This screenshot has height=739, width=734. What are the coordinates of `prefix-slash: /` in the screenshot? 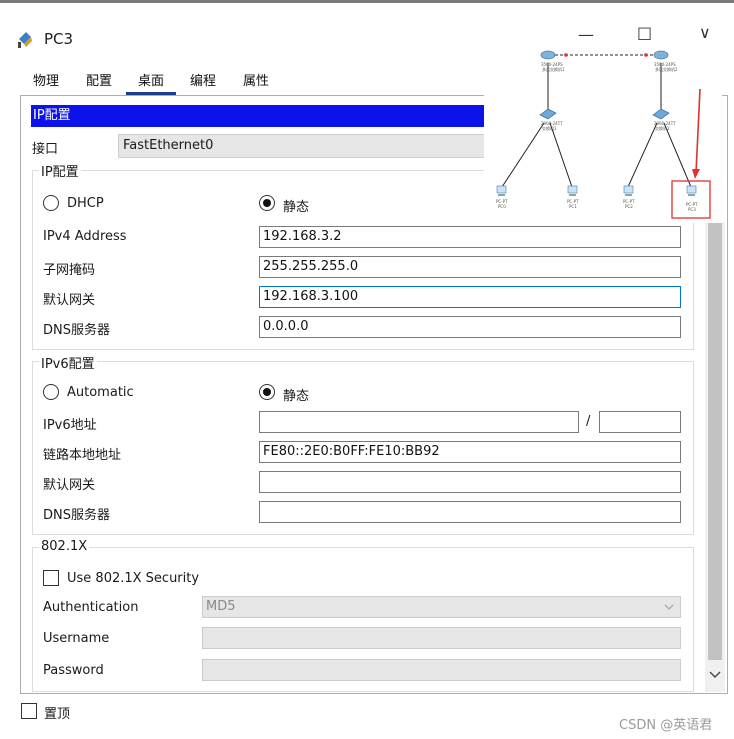 It's located at (588, 421).